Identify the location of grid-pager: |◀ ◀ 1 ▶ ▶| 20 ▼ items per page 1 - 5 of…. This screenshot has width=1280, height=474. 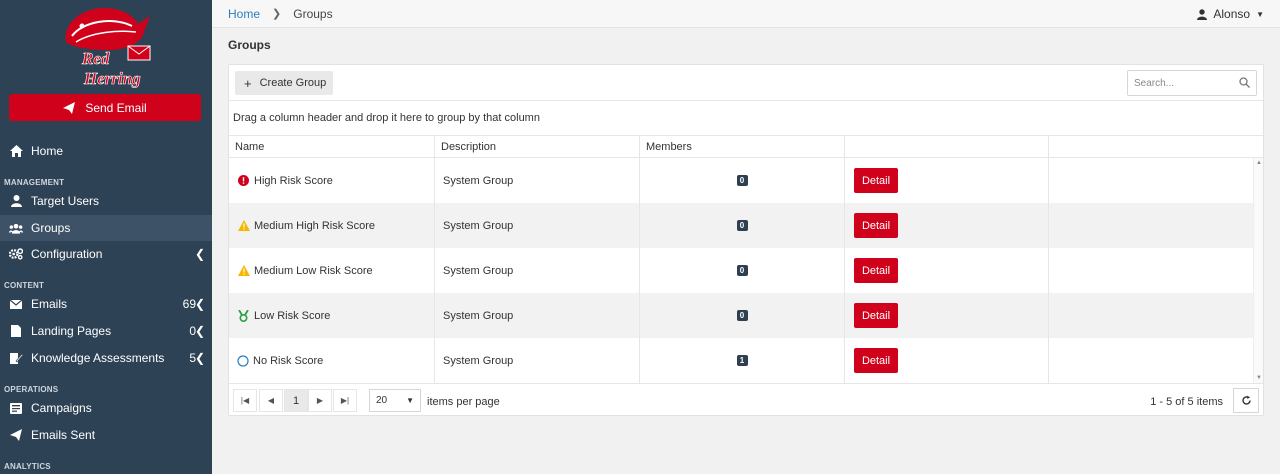
(746, 399).